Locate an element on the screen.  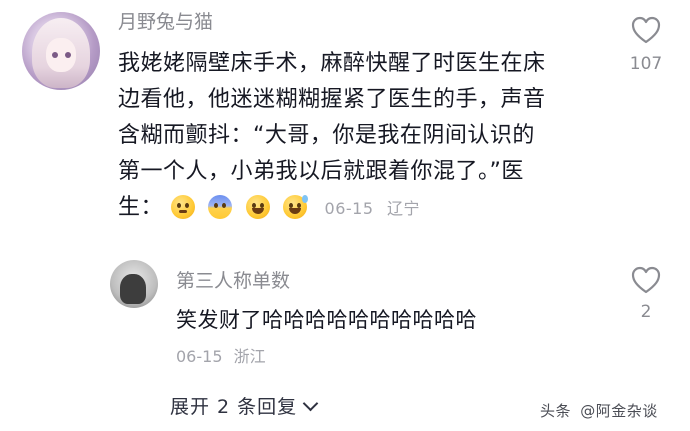
cry-emoji-icon is located at coordinates (182, 207).